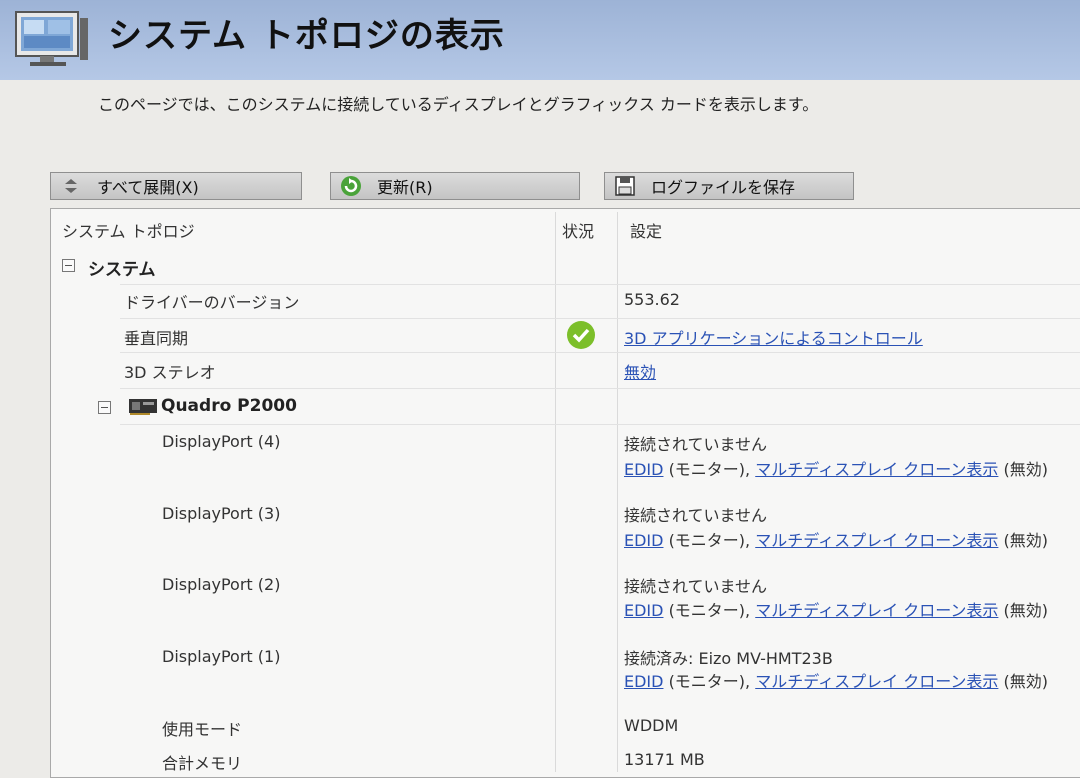  Describe the element at coordinates (651, 725) in the screenshot. I see `usage-mode-value: WDDM` at that location.